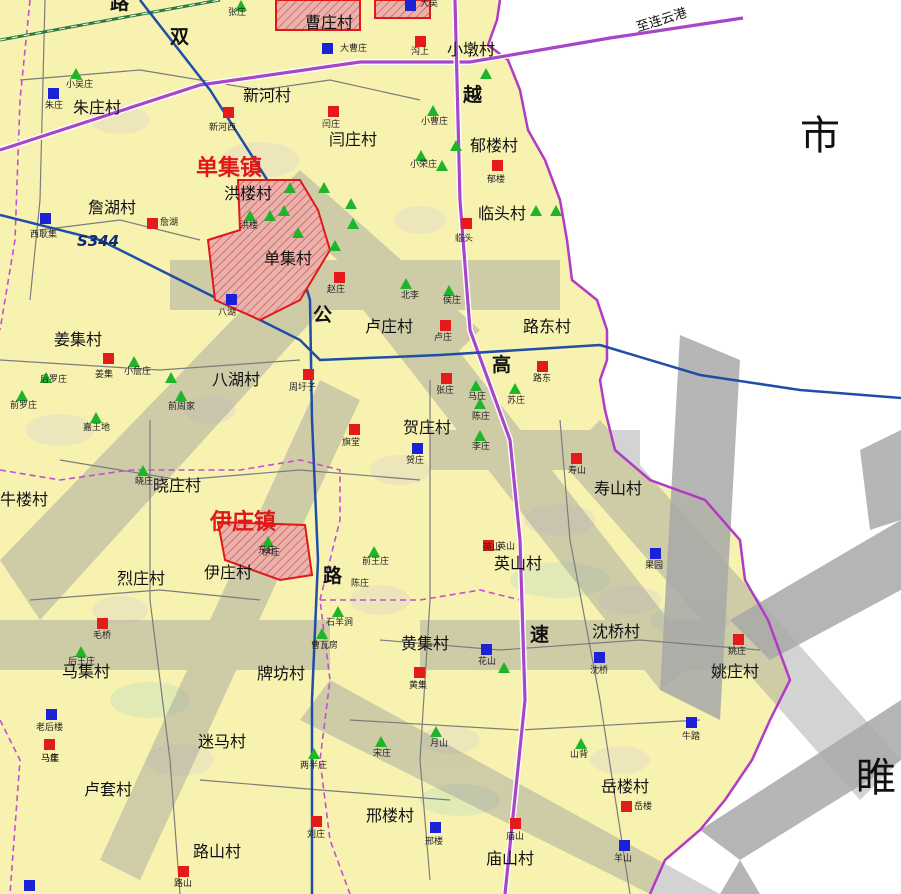  I want to click on village-label: 姜集村, so click(78, 339).